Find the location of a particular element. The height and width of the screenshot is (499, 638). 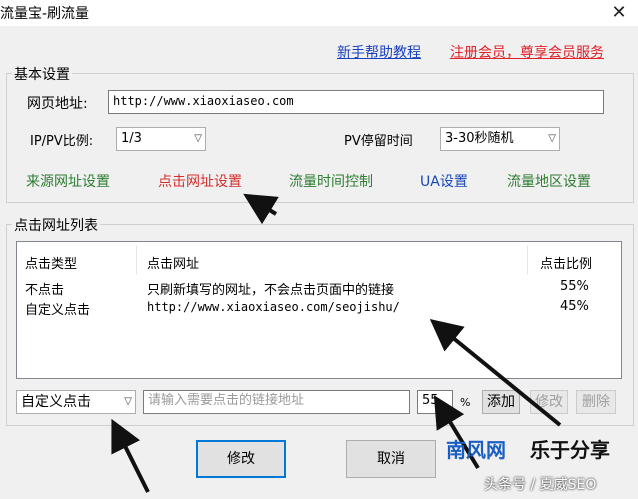

watermark-brand: 南风网 is located at coordinates (476, 450).